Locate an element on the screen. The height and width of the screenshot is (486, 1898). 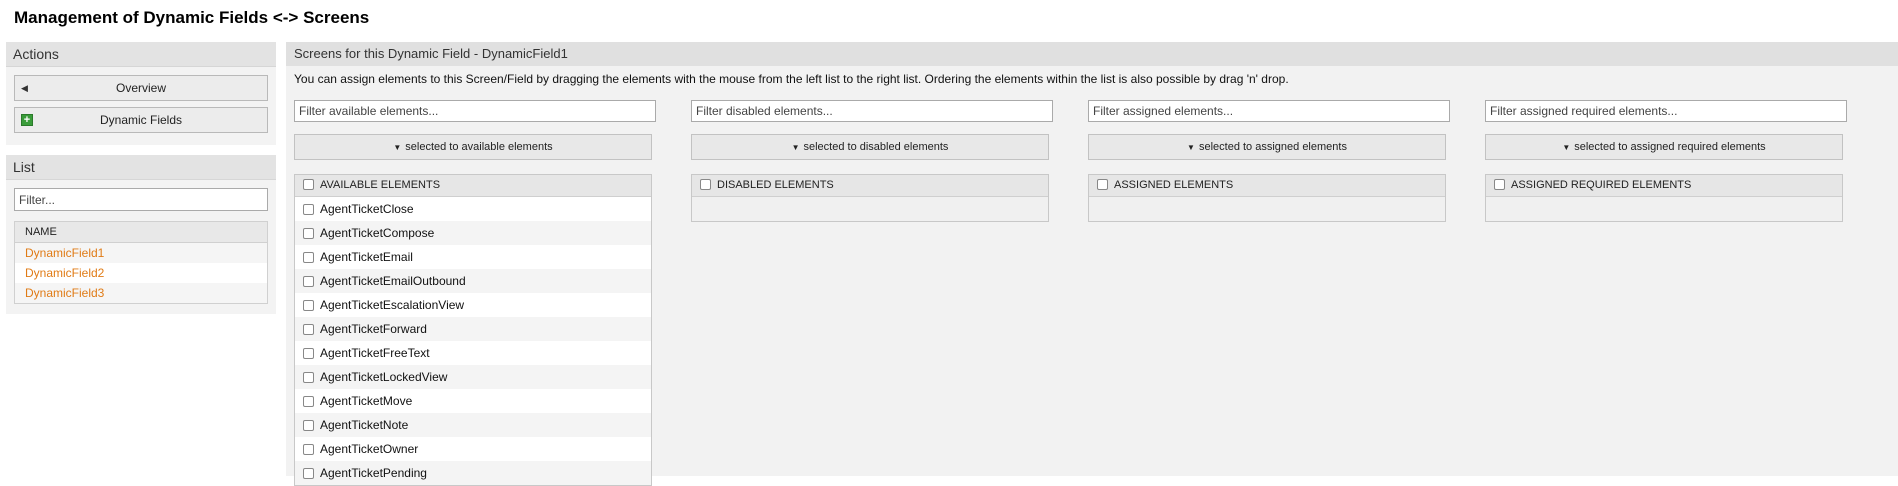
actions-box: Actions ◀ Overview + Dynamic Fields is located at coordinates (141, 93).